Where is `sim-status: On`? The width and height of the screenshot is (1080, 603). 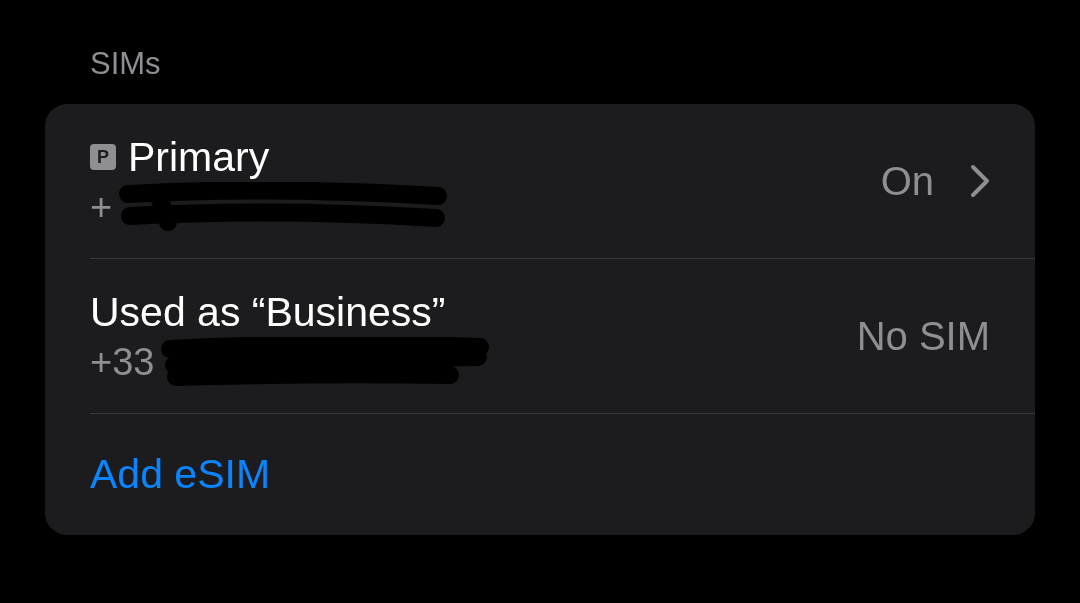 sim-status: On is located at coordinates (907, 181).